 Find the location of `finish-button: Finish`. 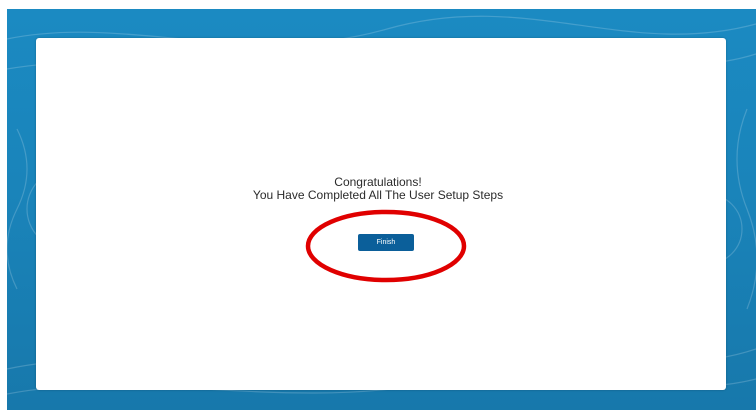

finish-button: Finish is located at coordinates (386, 242).